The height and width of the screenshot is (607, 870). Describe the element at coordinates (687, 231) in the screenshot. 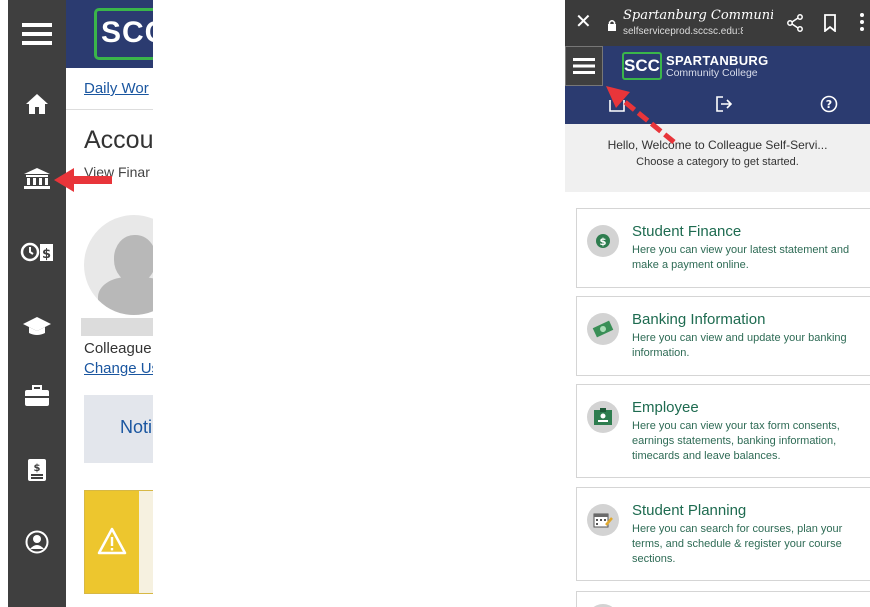

I see `card-title: Student Finance` at that location.